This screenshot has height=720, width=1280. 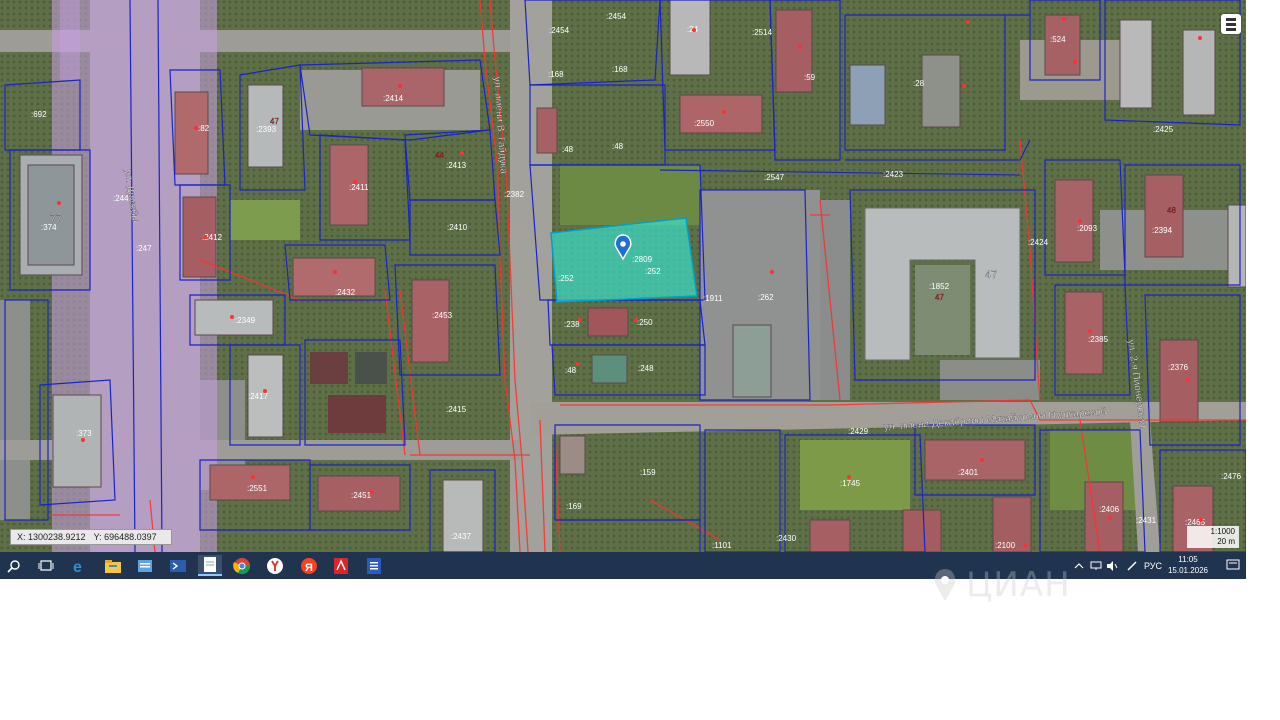 What do you see at coordinates (456, 165) in the screenshot?
I see `cadastral-label: :2413` at bounding box center [456, 165].